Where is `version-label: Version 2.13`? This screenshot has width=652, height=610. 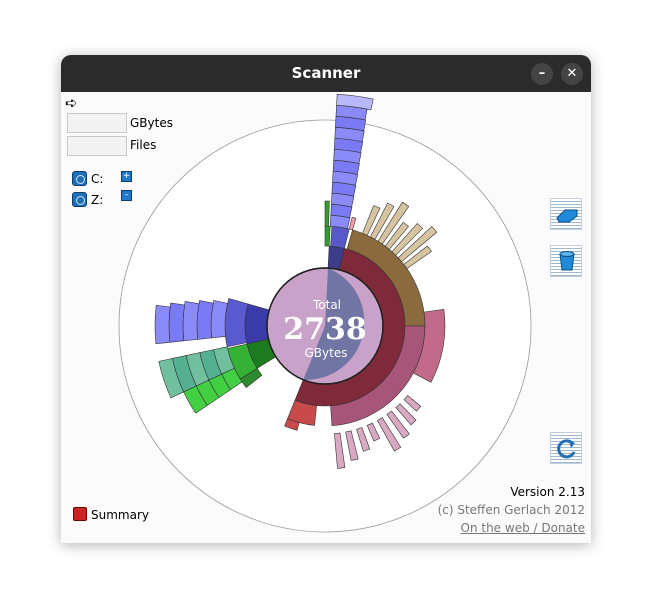
version-label: Version 2.13 is located at coordinates (547, 492).